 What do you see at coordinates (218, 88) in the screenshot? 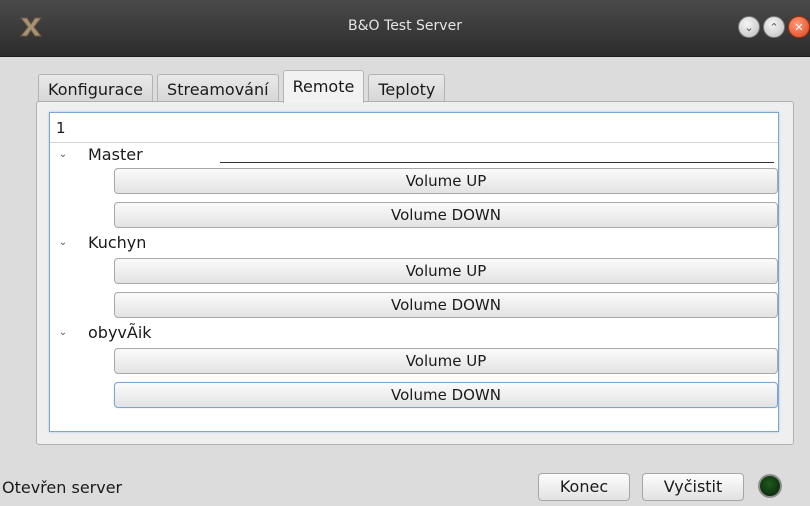
I see `tab-streamovani: Streamování` at bounding box center [218, 88].